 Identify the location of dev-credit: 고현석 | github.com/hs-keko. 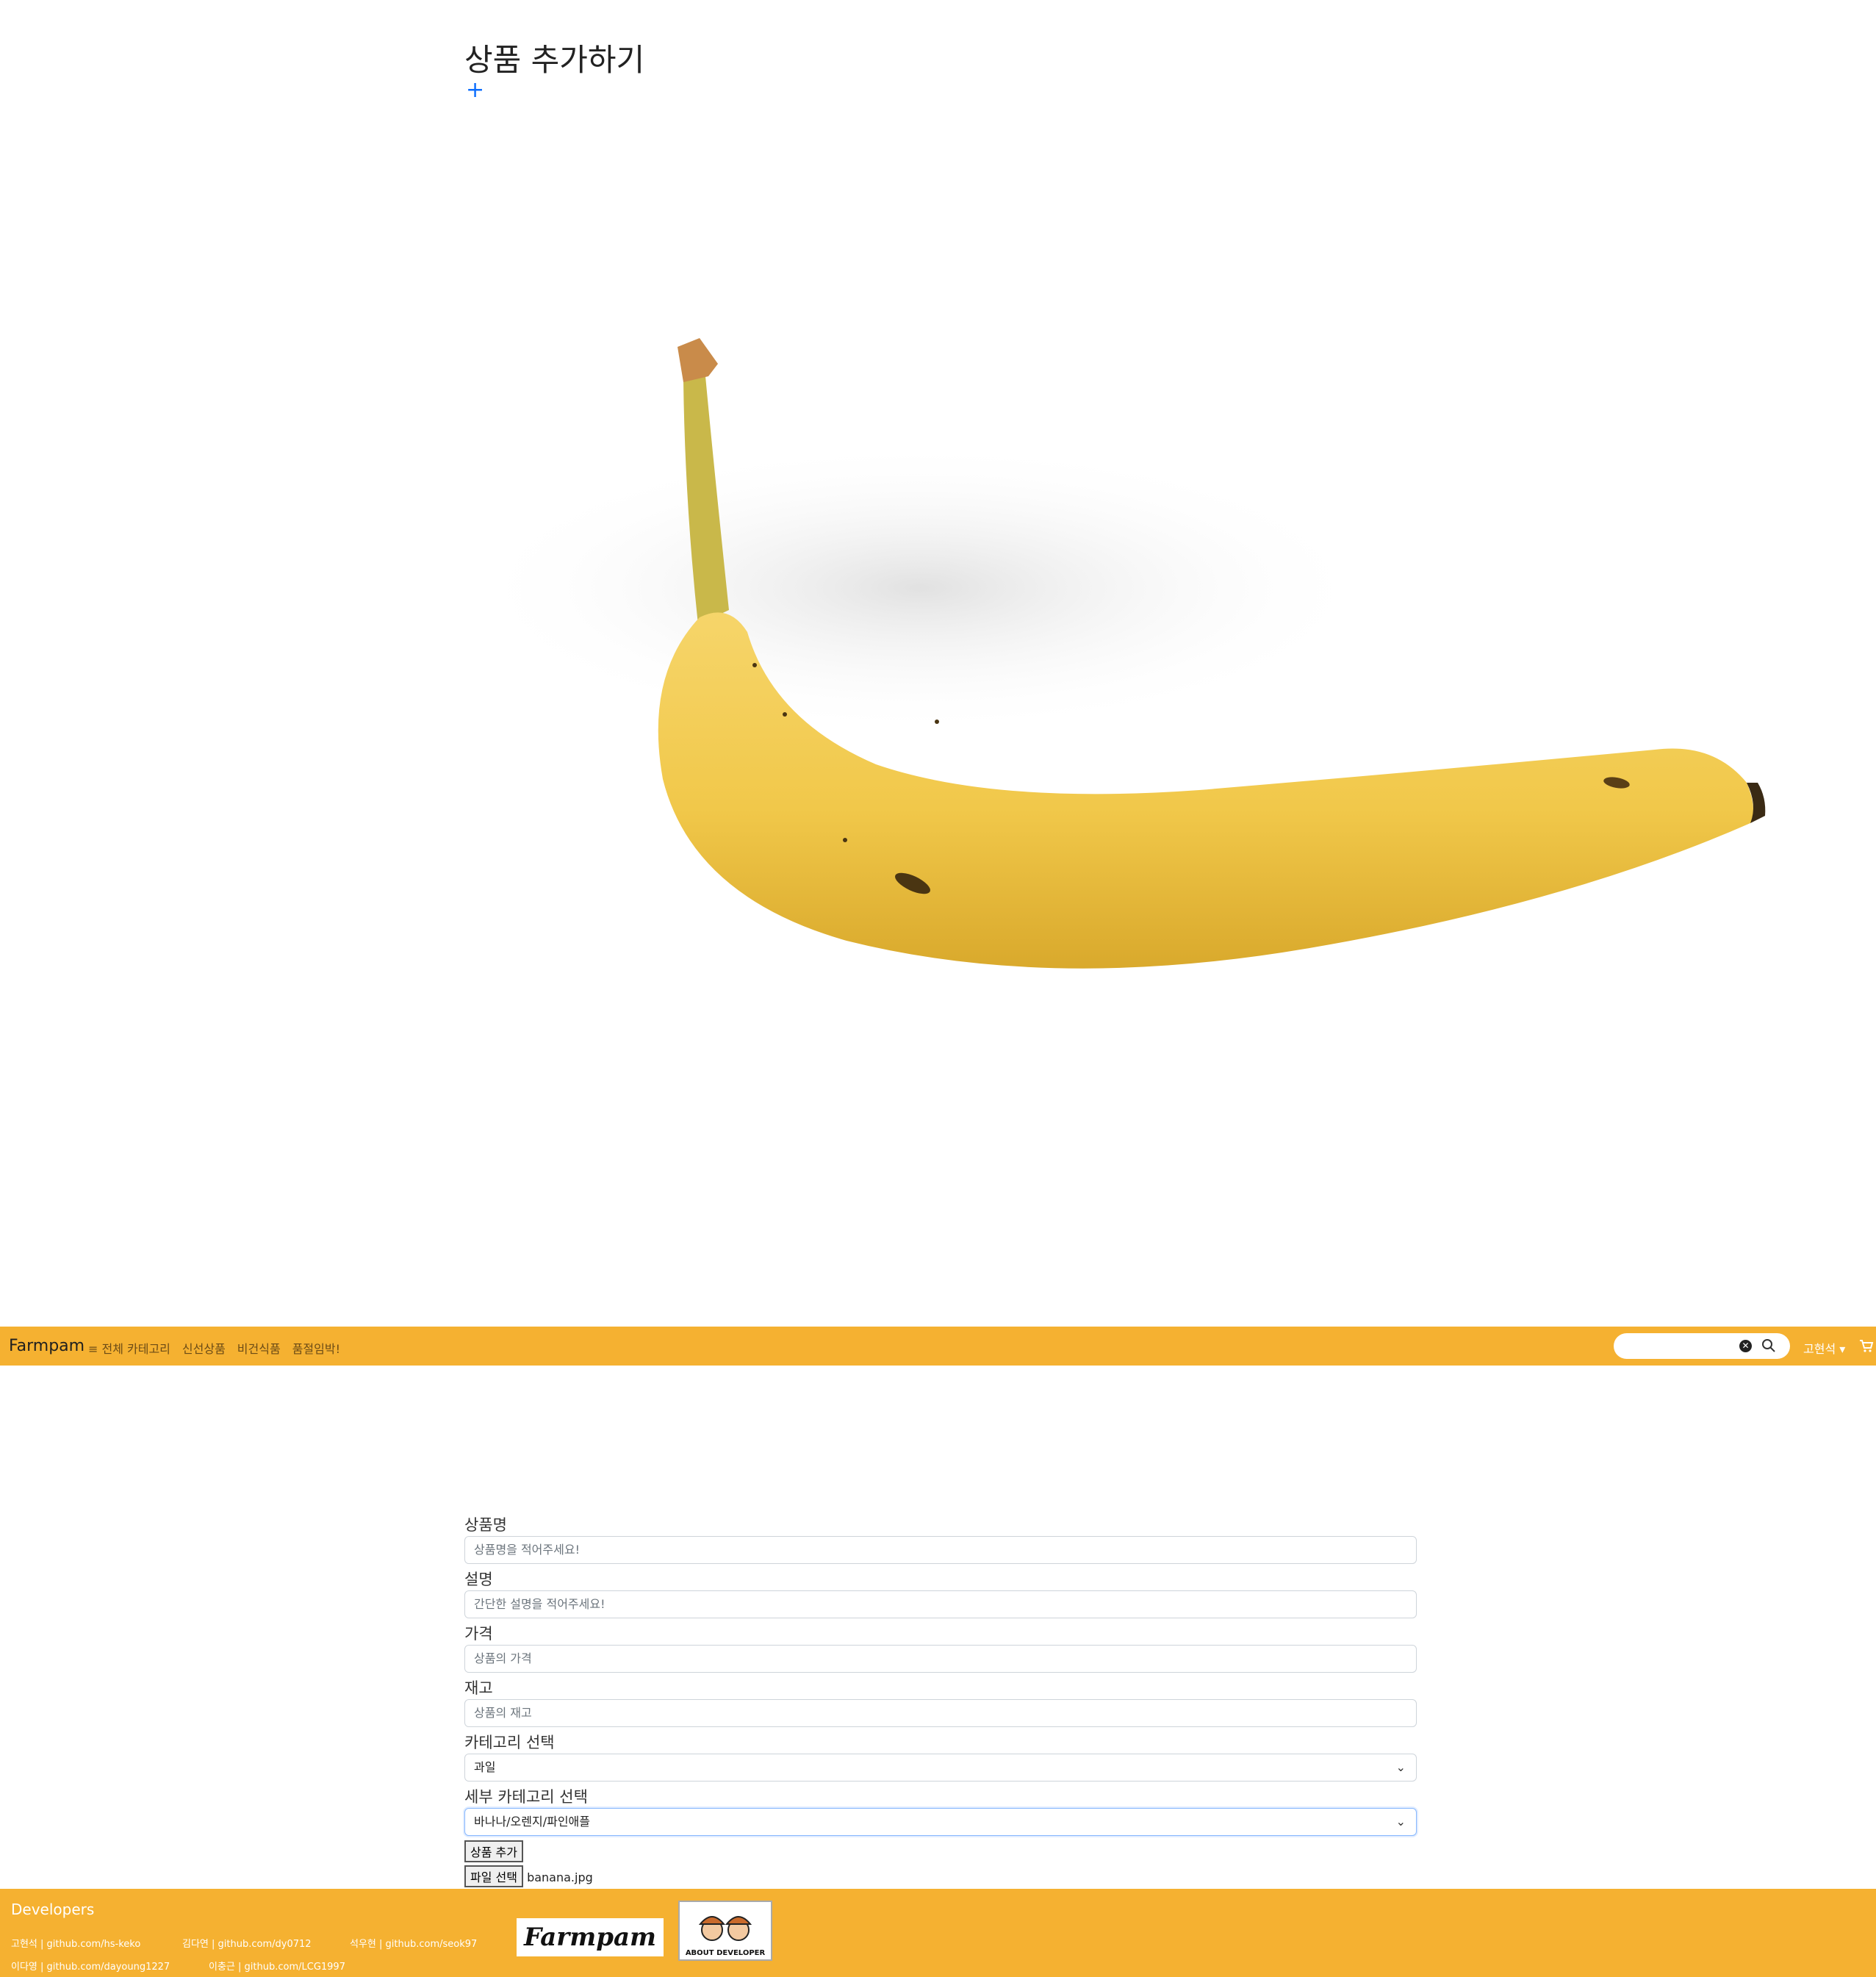
(76, 1944).